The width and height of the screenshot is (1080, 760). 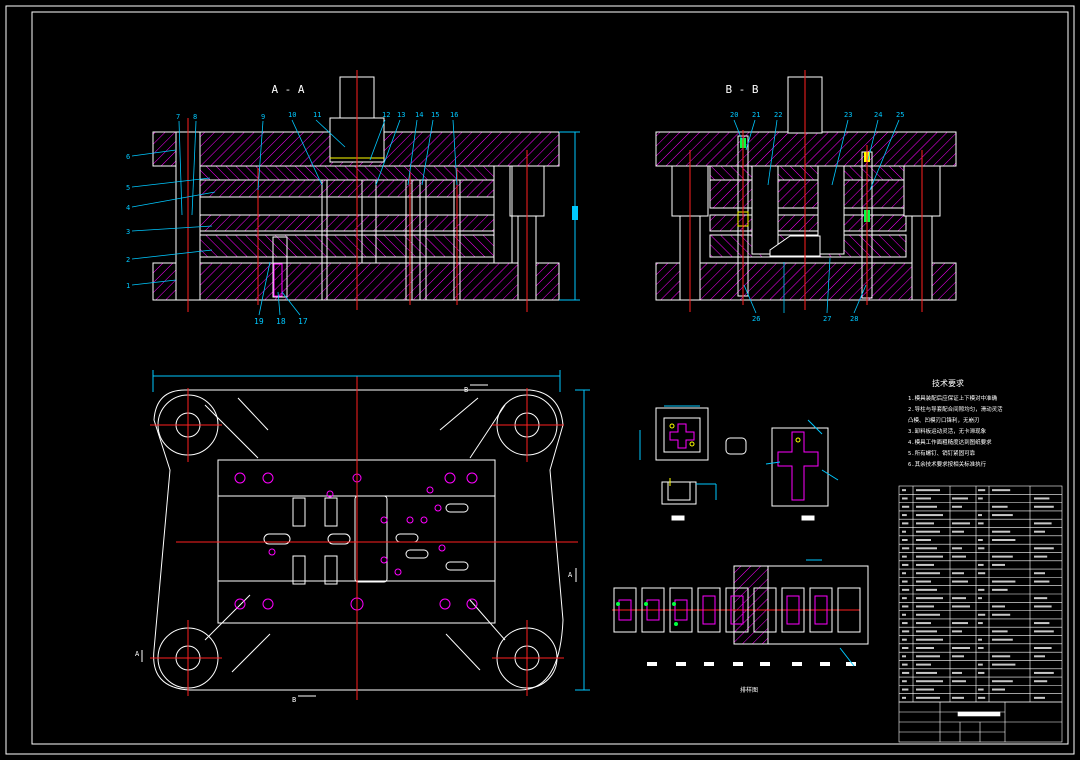 What do you see at coordinates (734, 115) in the screenshot?
I see `part-label: 20` at bounding box center [734, 115].